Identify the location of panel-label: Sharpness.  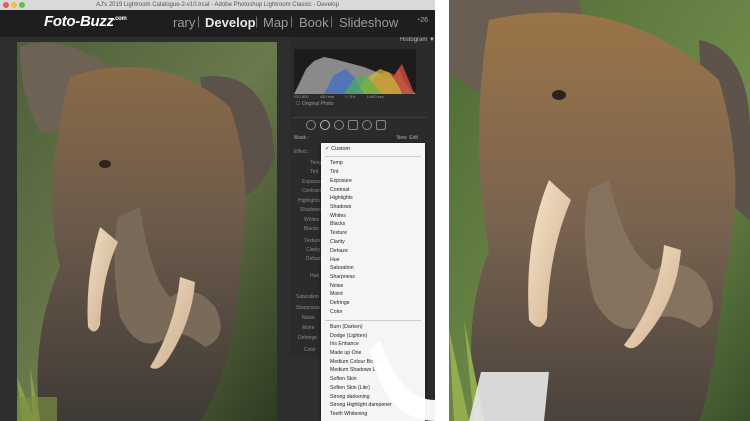
(308, 308).